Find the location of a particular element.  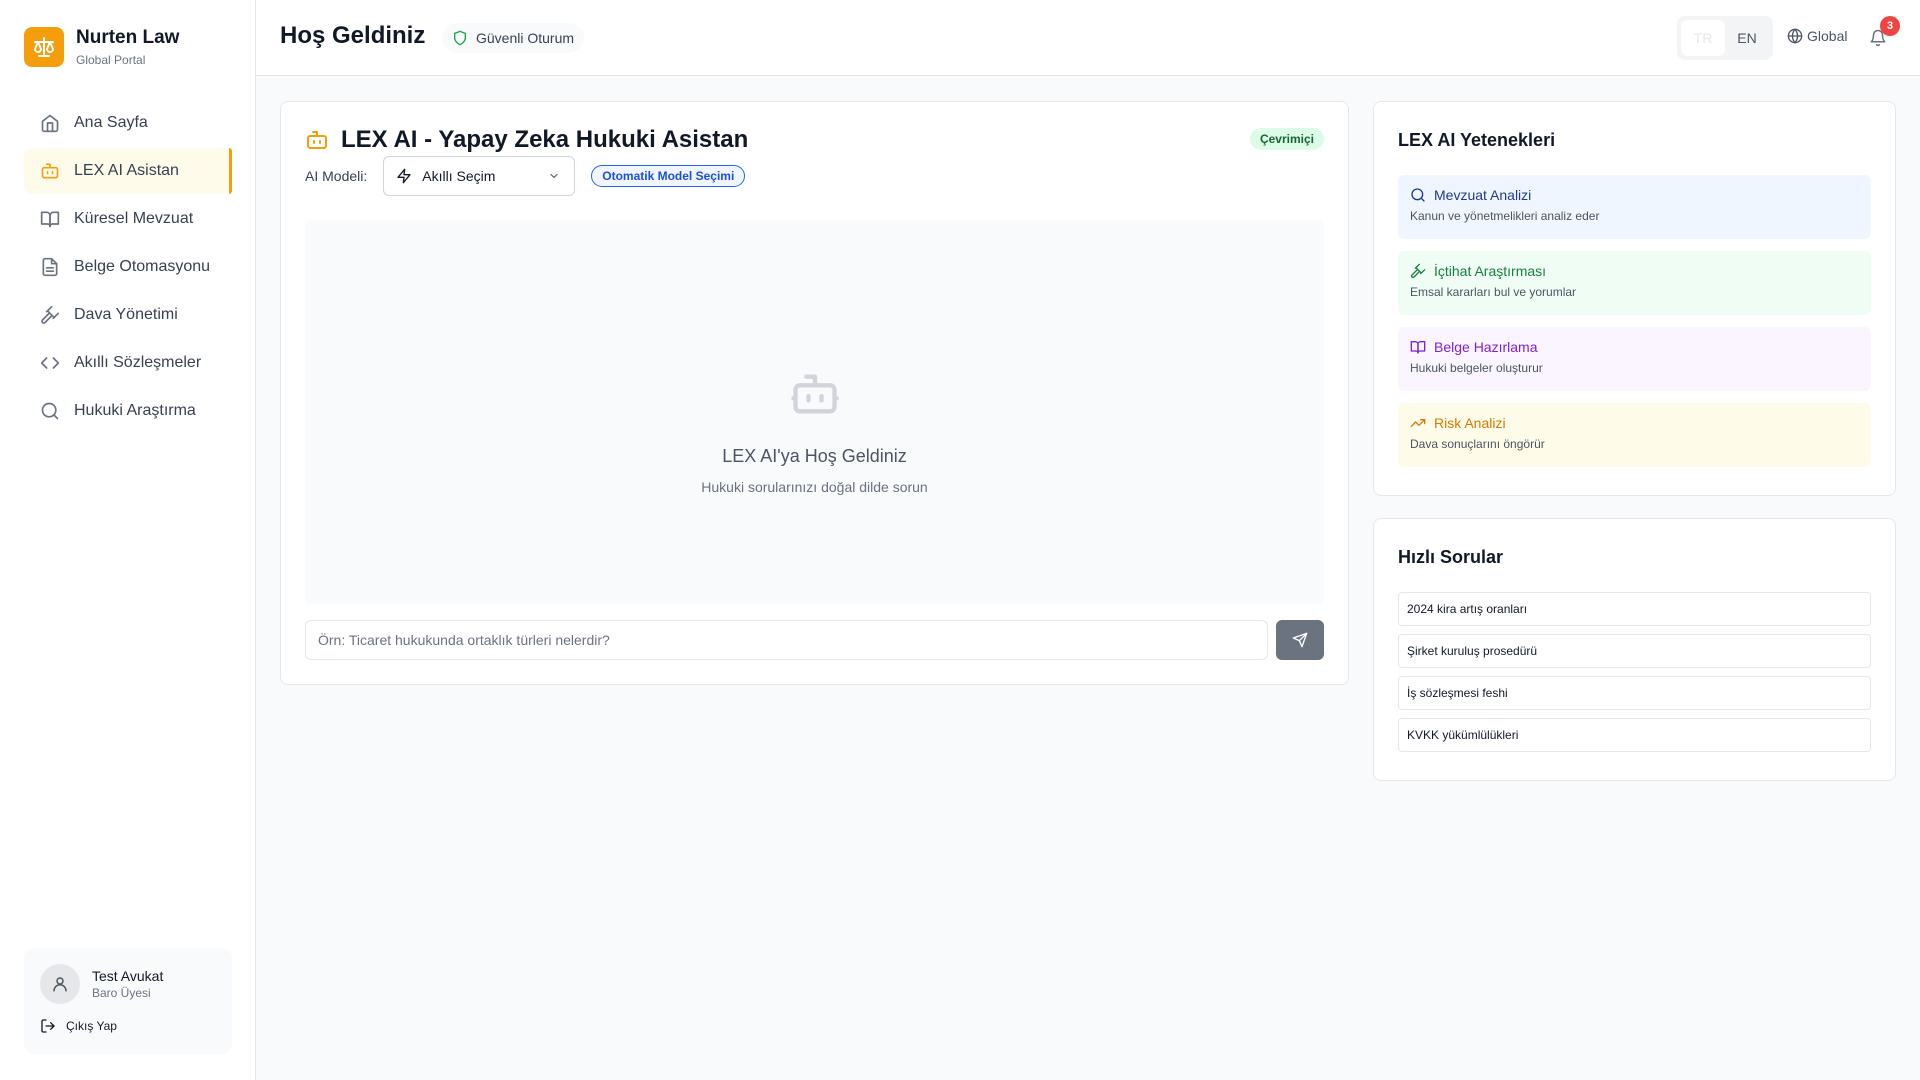

sidebar-item-legal-research: Hukuki Araştırma is located at coordinates (128, 411).